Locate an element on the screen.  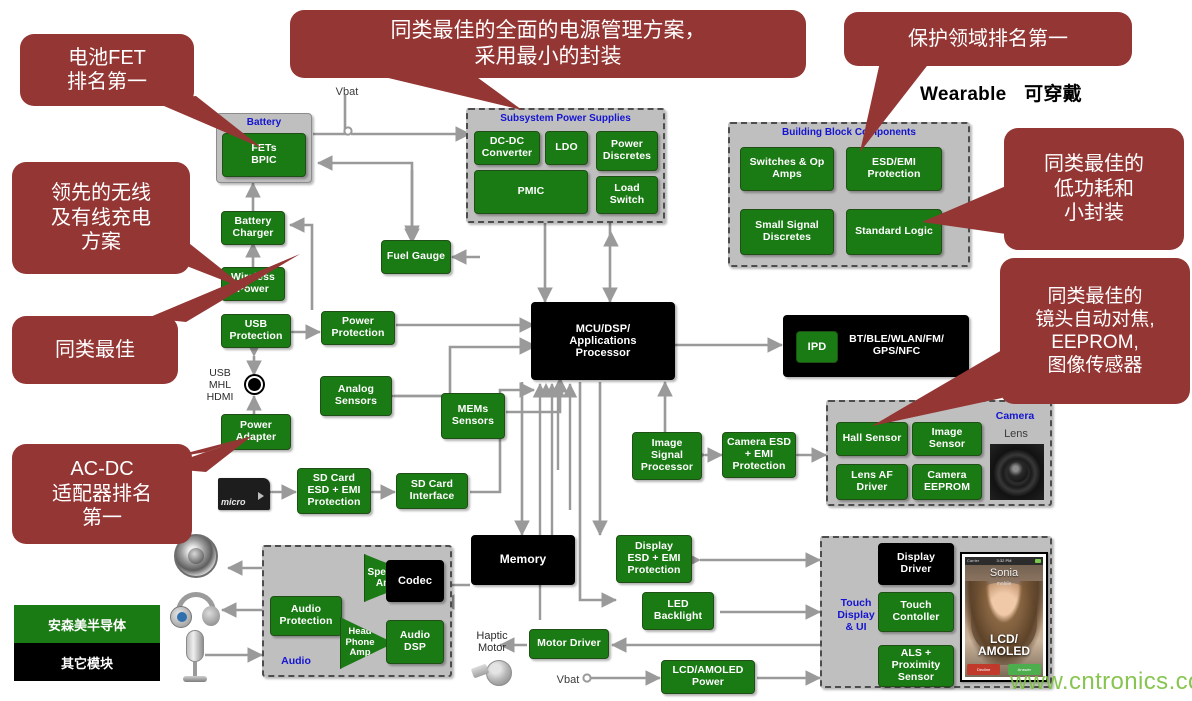
callout-ac-dc: AC-DC 适配器排名 第一 is located at coordinates (102, 494).